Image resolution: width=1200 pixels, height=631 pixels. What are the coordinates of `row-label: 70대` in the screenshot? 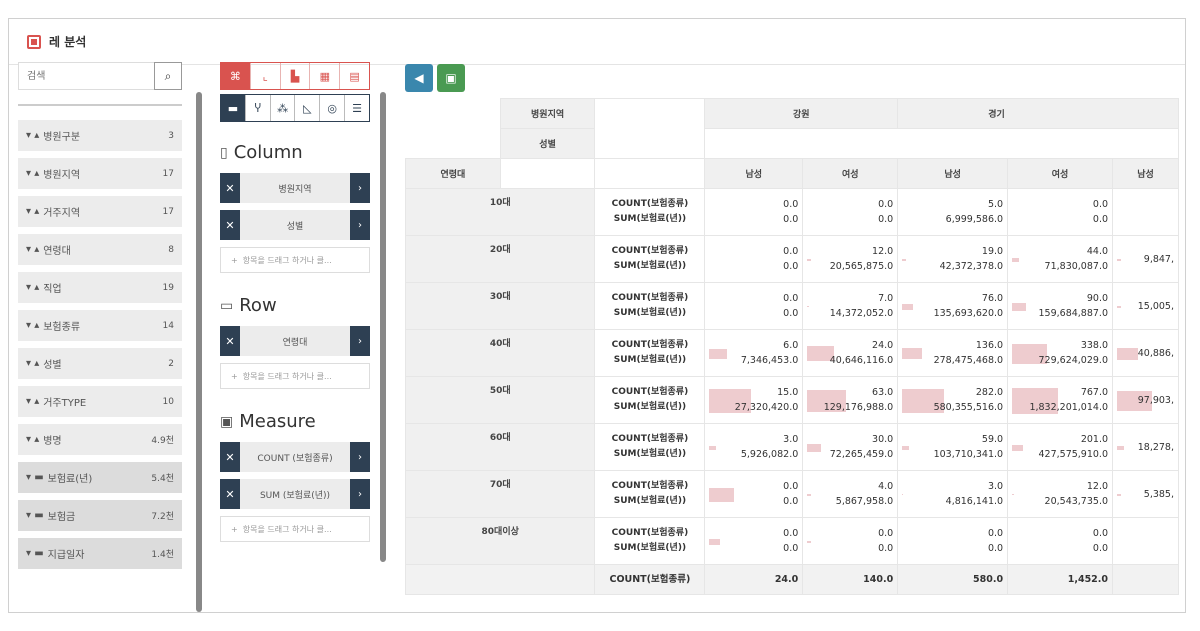 It's located at (500, 494).